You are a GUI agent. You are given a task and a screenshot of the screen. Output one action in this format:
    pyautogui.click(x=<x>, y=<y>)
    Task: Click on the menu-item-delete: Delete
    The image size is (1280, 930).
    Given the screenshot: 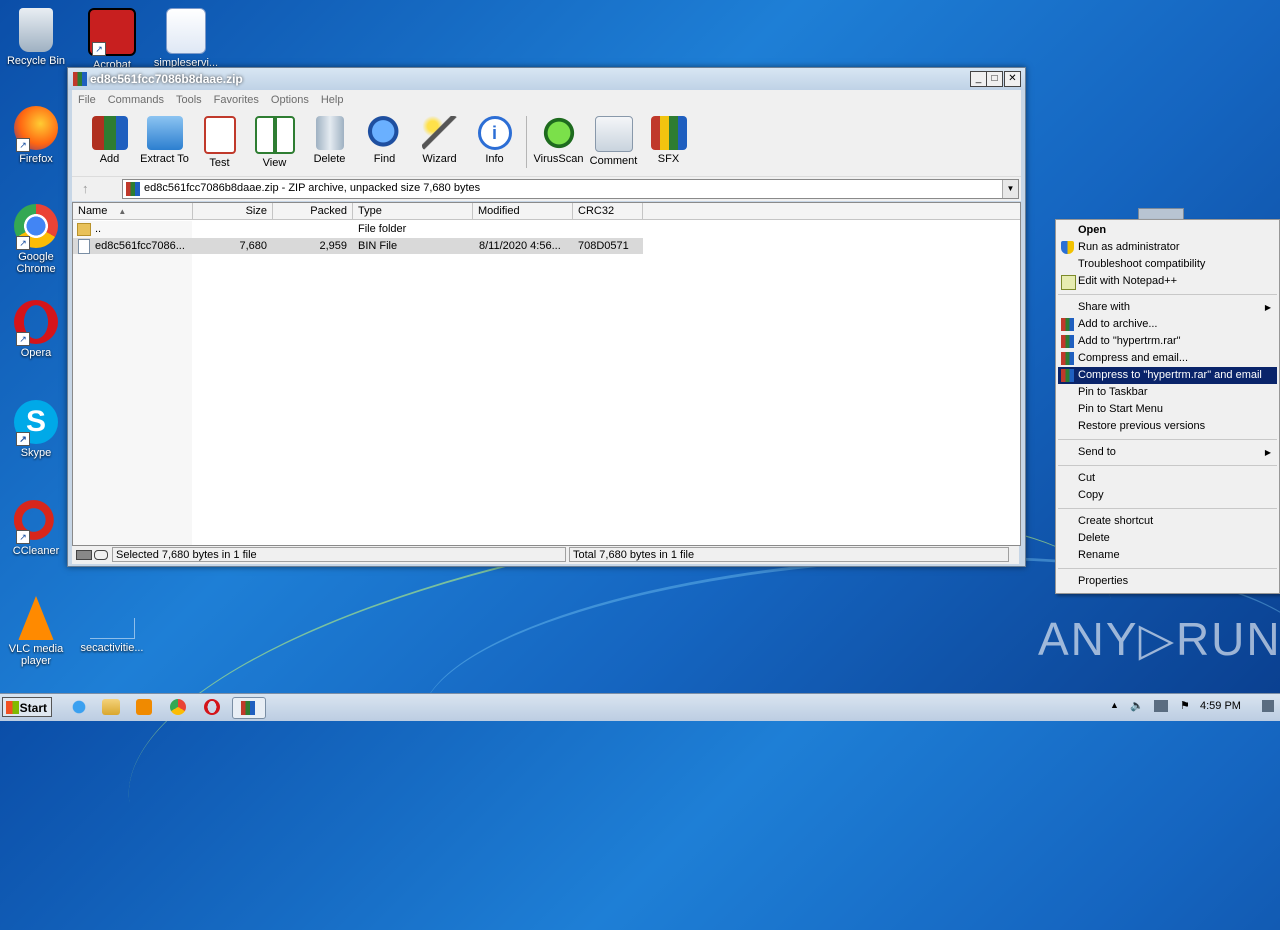 What is the action you would take?
    pyautogui.click(x=1167, y=538)
    